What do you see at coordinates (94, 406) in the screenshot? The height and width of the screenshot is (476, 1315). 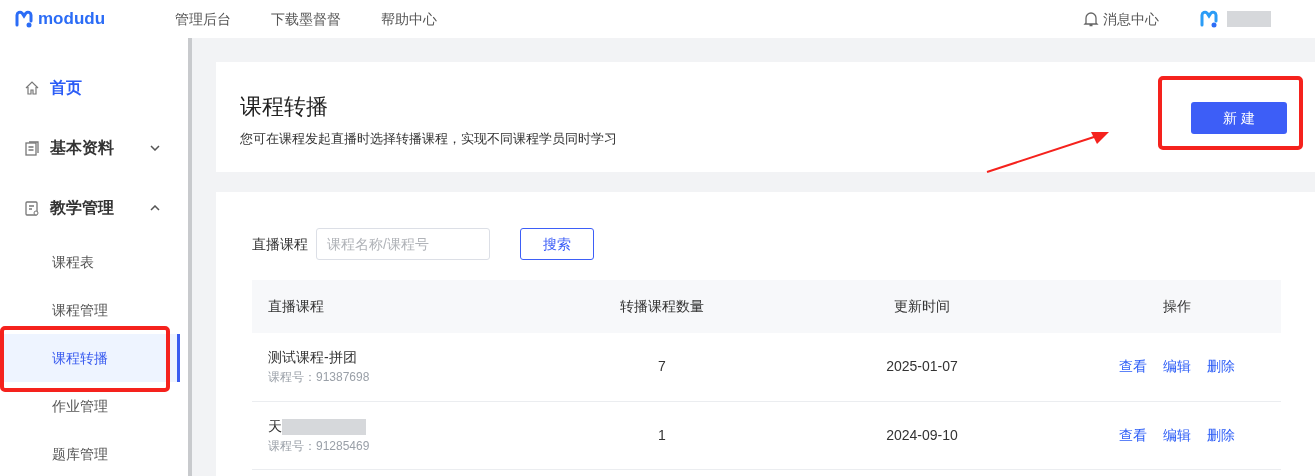 I see `sidebar-subitem: 作业管理` at bounding box center [94, 406].